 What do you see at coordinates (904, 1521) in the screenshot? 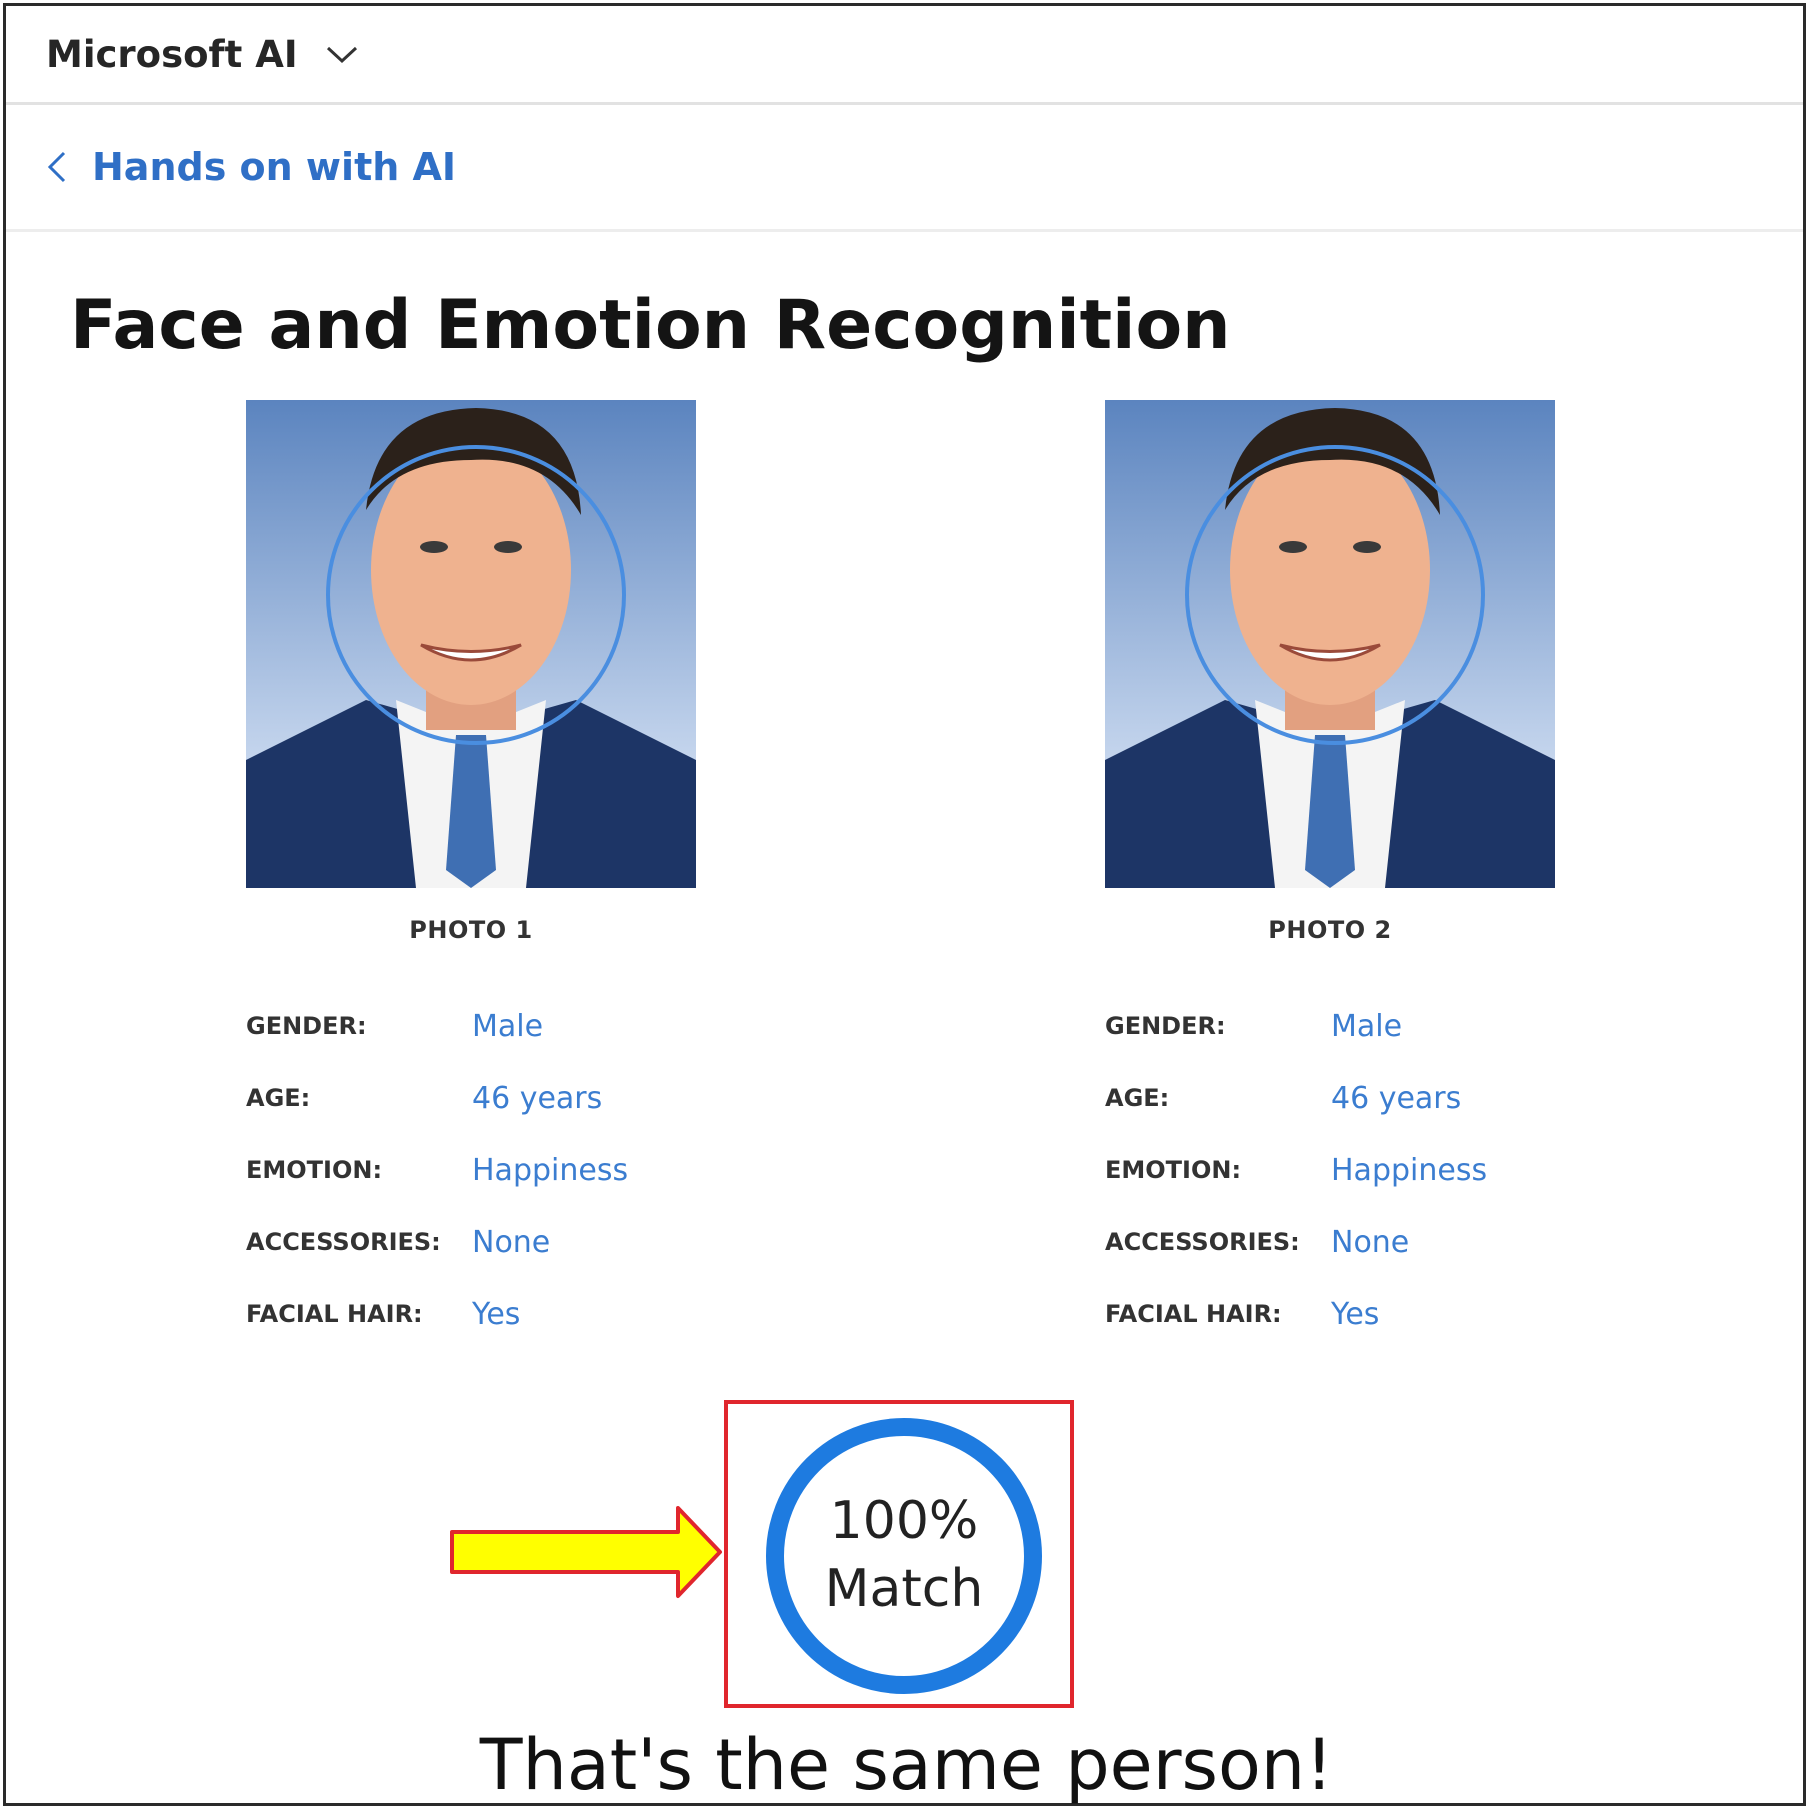
I see `match-percent: 100%` at bounding box center [904, 1521].